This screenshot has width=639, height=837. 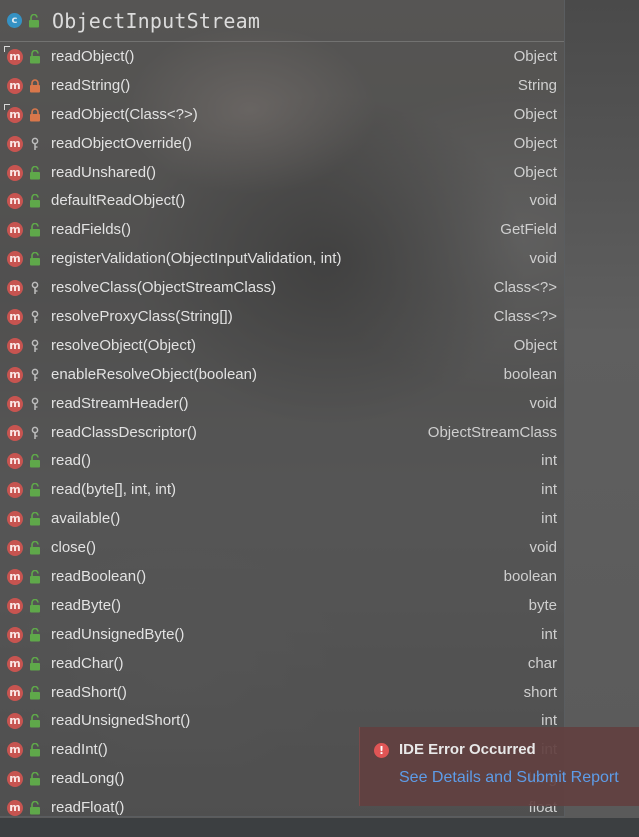 What do you see at coordinates (282, 86) in the screenshot?
I see `method-row: m readString() String` at bounding box center [282, 86].